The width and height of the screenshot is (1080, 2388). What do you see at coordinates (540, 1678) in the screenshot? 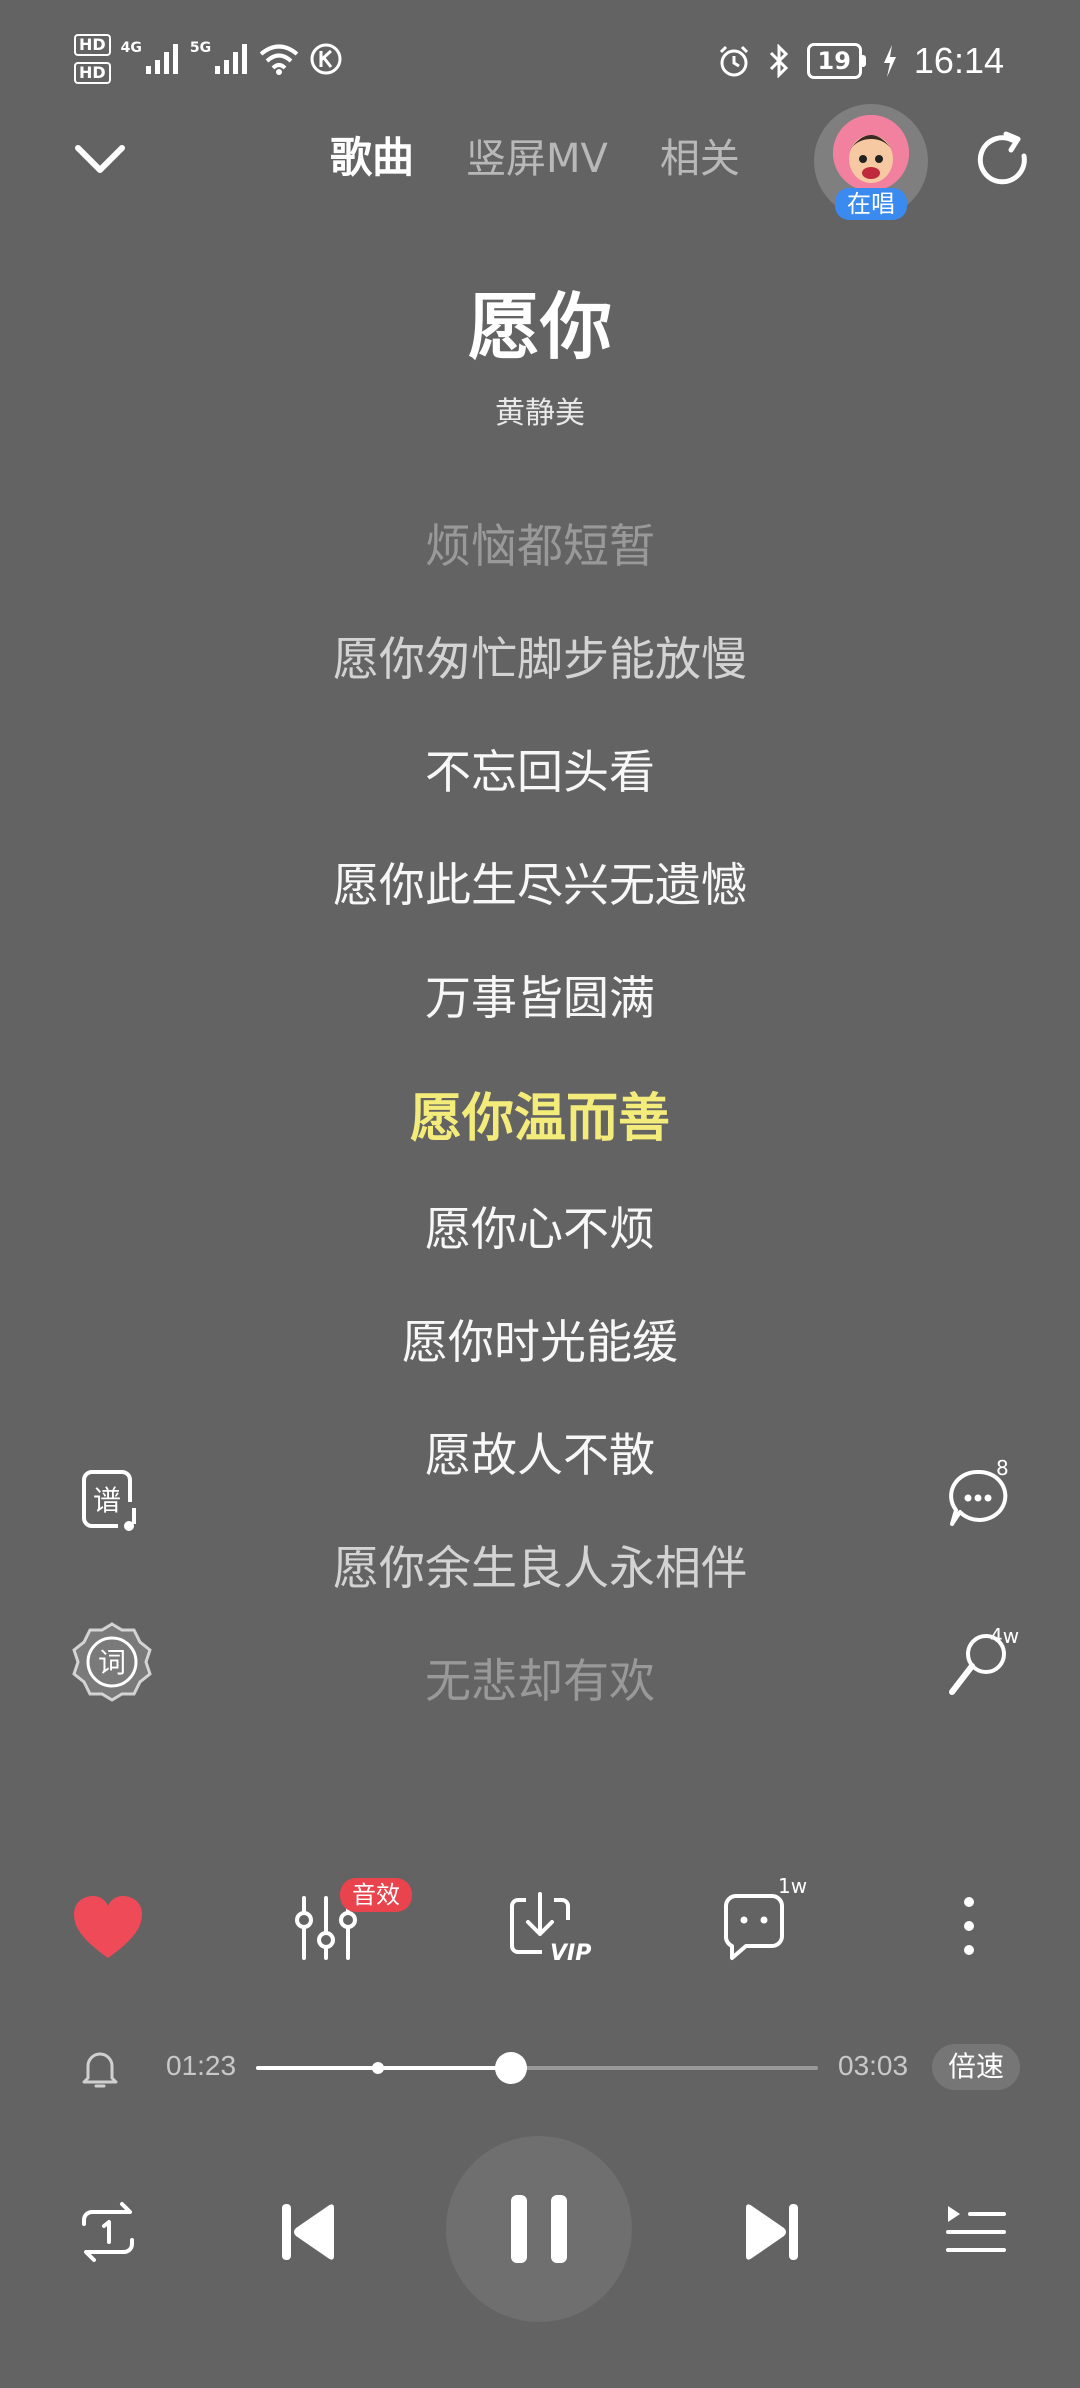
I see `lyric-line: 无悲却有欢` at bounding box center [540, 1678].